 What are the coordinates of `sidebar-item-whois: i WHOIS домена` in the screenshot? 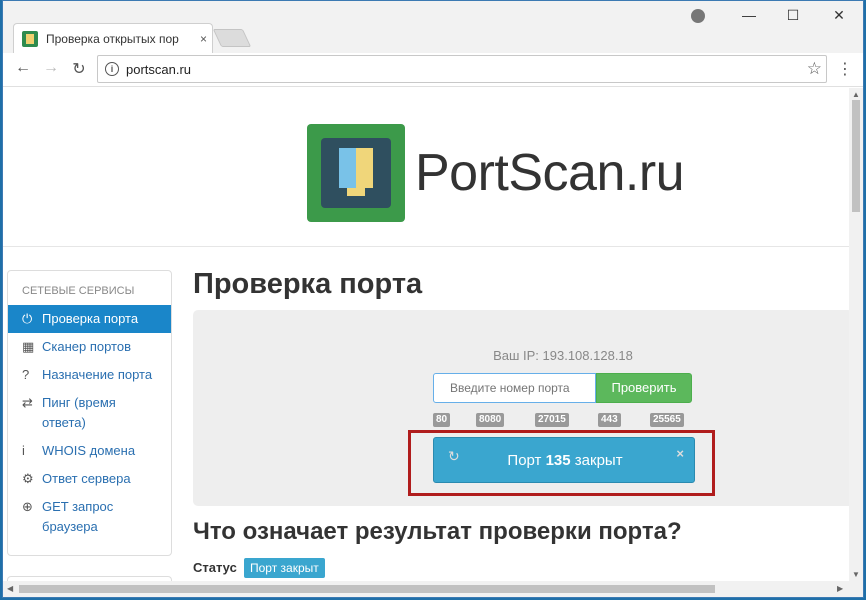 It's located at (89, 451).